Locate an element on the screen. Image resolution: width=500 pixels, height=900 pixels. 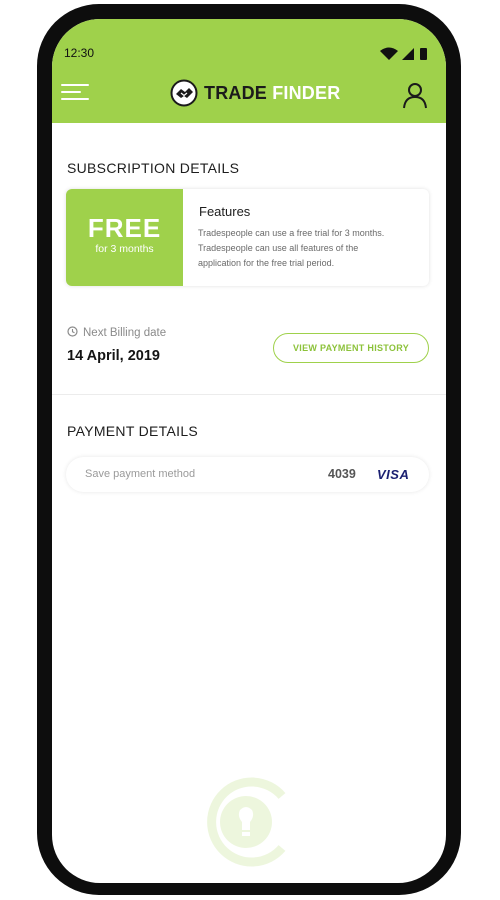
next-billing-label: Next Billing date is located at coordinates (116, 332).